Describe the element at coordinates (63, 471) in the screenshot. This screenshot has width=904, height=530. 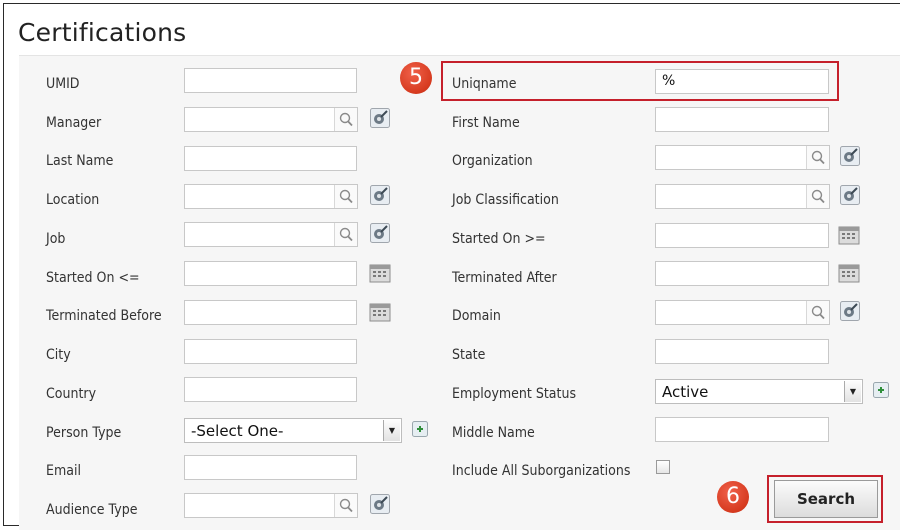
I see `email-label: Email` at that location.